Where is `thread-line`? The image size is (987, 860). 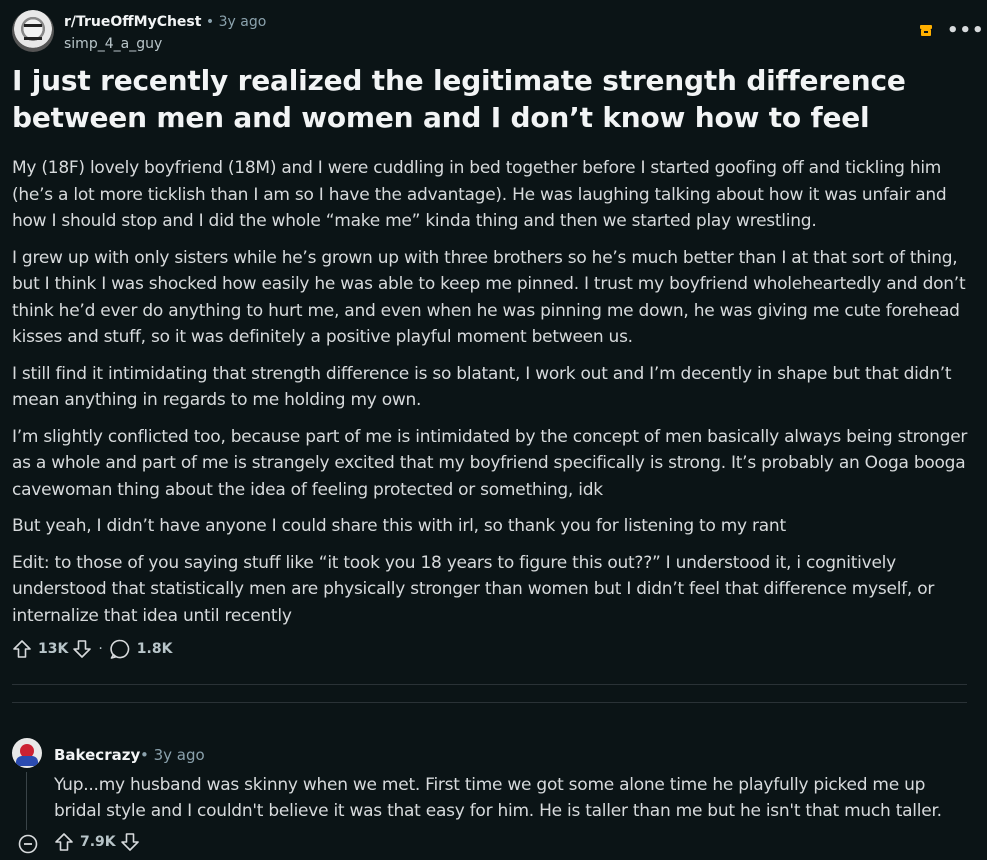 thread-line is located at coordinates (26, 801).